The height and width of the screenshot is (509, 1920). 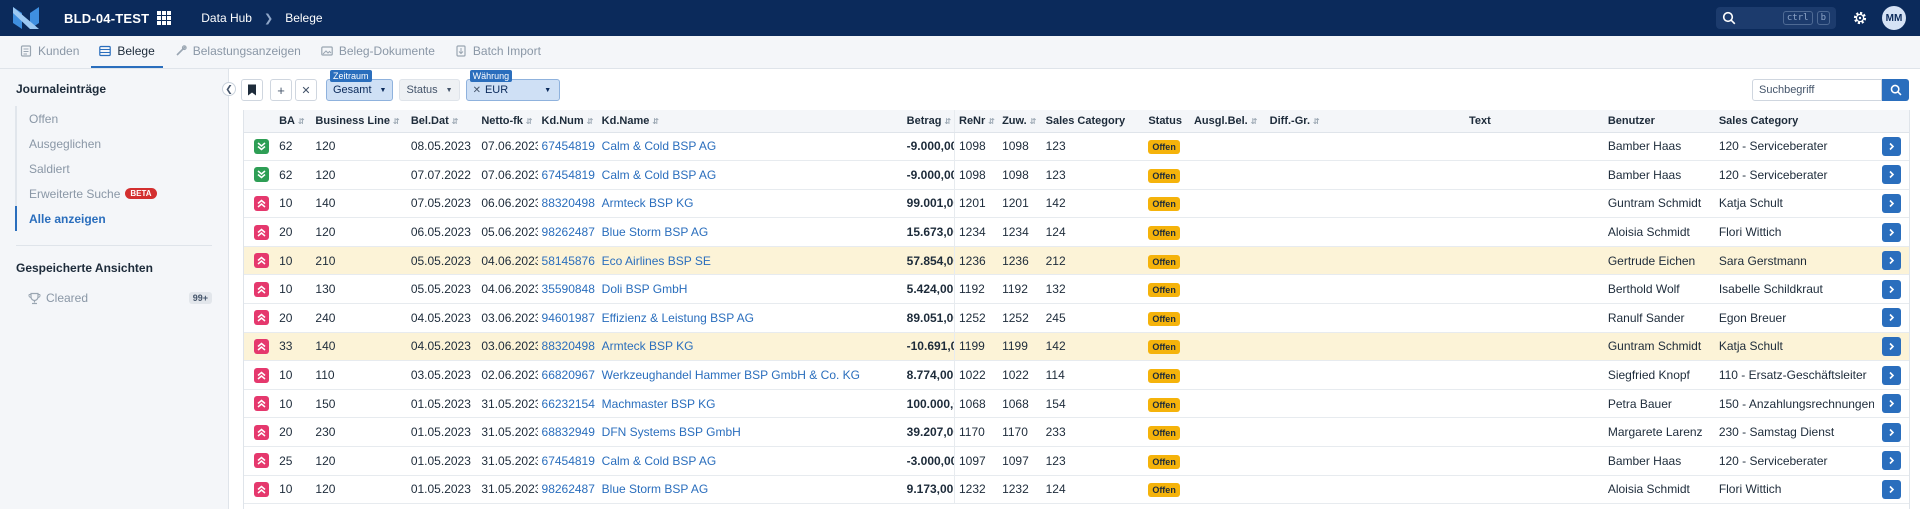 What do you see at coordinates (1479, 121) in the screenshot?
I see `column-header-text: Text` at bounding box center [1479, 121].